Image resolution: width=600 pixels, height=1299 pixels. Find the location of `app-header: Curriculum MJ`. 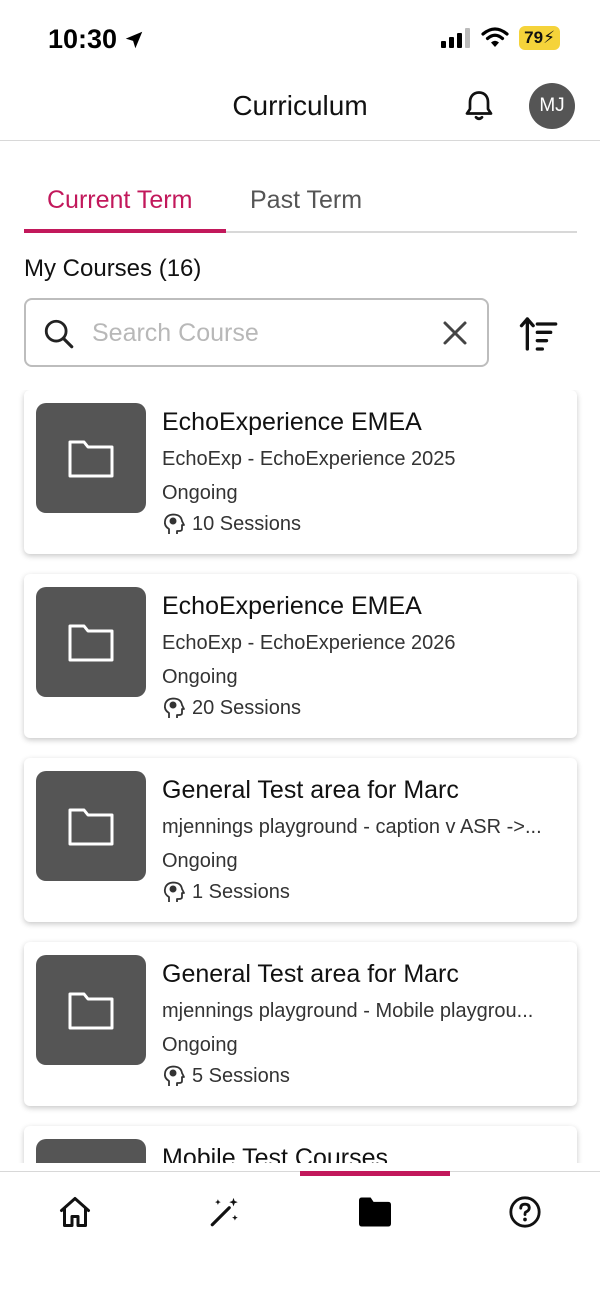

app-header: Curriculum MJ is located at coordinates (300, 110).